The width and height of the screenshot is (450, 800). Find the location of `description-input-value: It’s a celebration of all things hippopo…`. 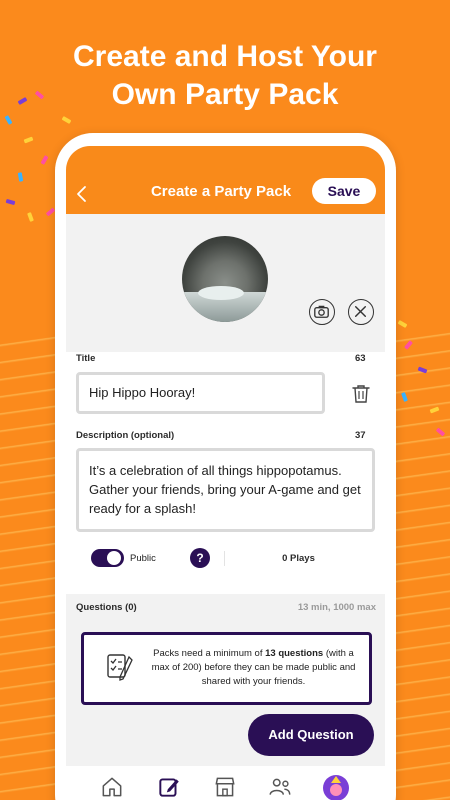

description-input-value: It’s a celebration of all things hippopo… is located at coordinates (225, 489).